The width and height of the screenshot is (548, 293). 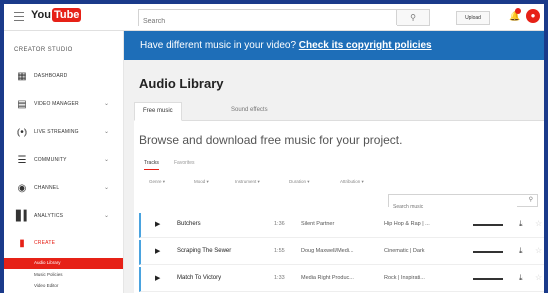 I want to click on sidebar-item-video-manager: ▤ VIDEO MANAGER ⌄, so click(x=63, y=105).